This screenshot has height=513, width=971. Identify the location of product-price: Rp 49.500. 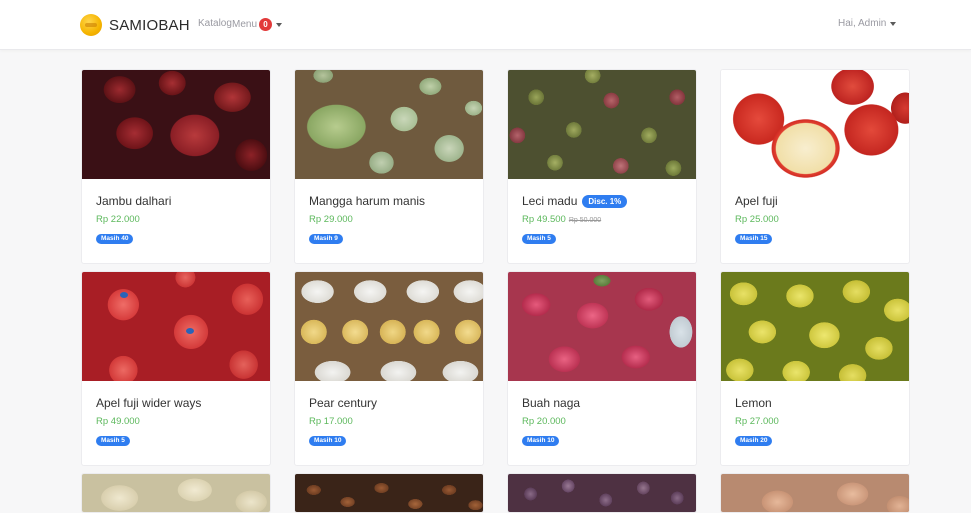
(544, 219).